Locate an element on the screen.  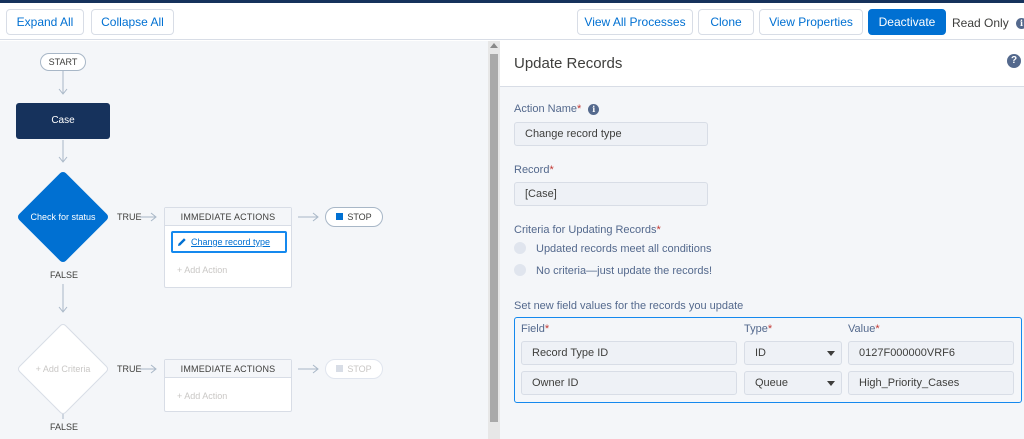
row1-value-input: 0127F000000VRF6 is located at coordinates (931, 353).